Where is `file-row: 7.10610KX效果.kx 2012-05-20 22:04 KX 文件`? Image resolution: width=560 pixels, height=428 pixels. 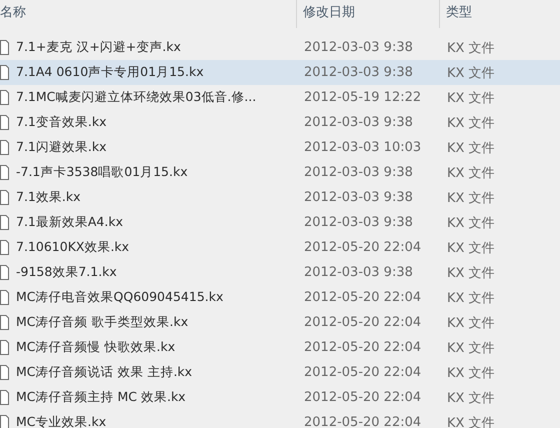 file-row: 7.10610KX效果.kx 2012-05-20 22:04 KX 文件 is located at coordinates (280, 247).